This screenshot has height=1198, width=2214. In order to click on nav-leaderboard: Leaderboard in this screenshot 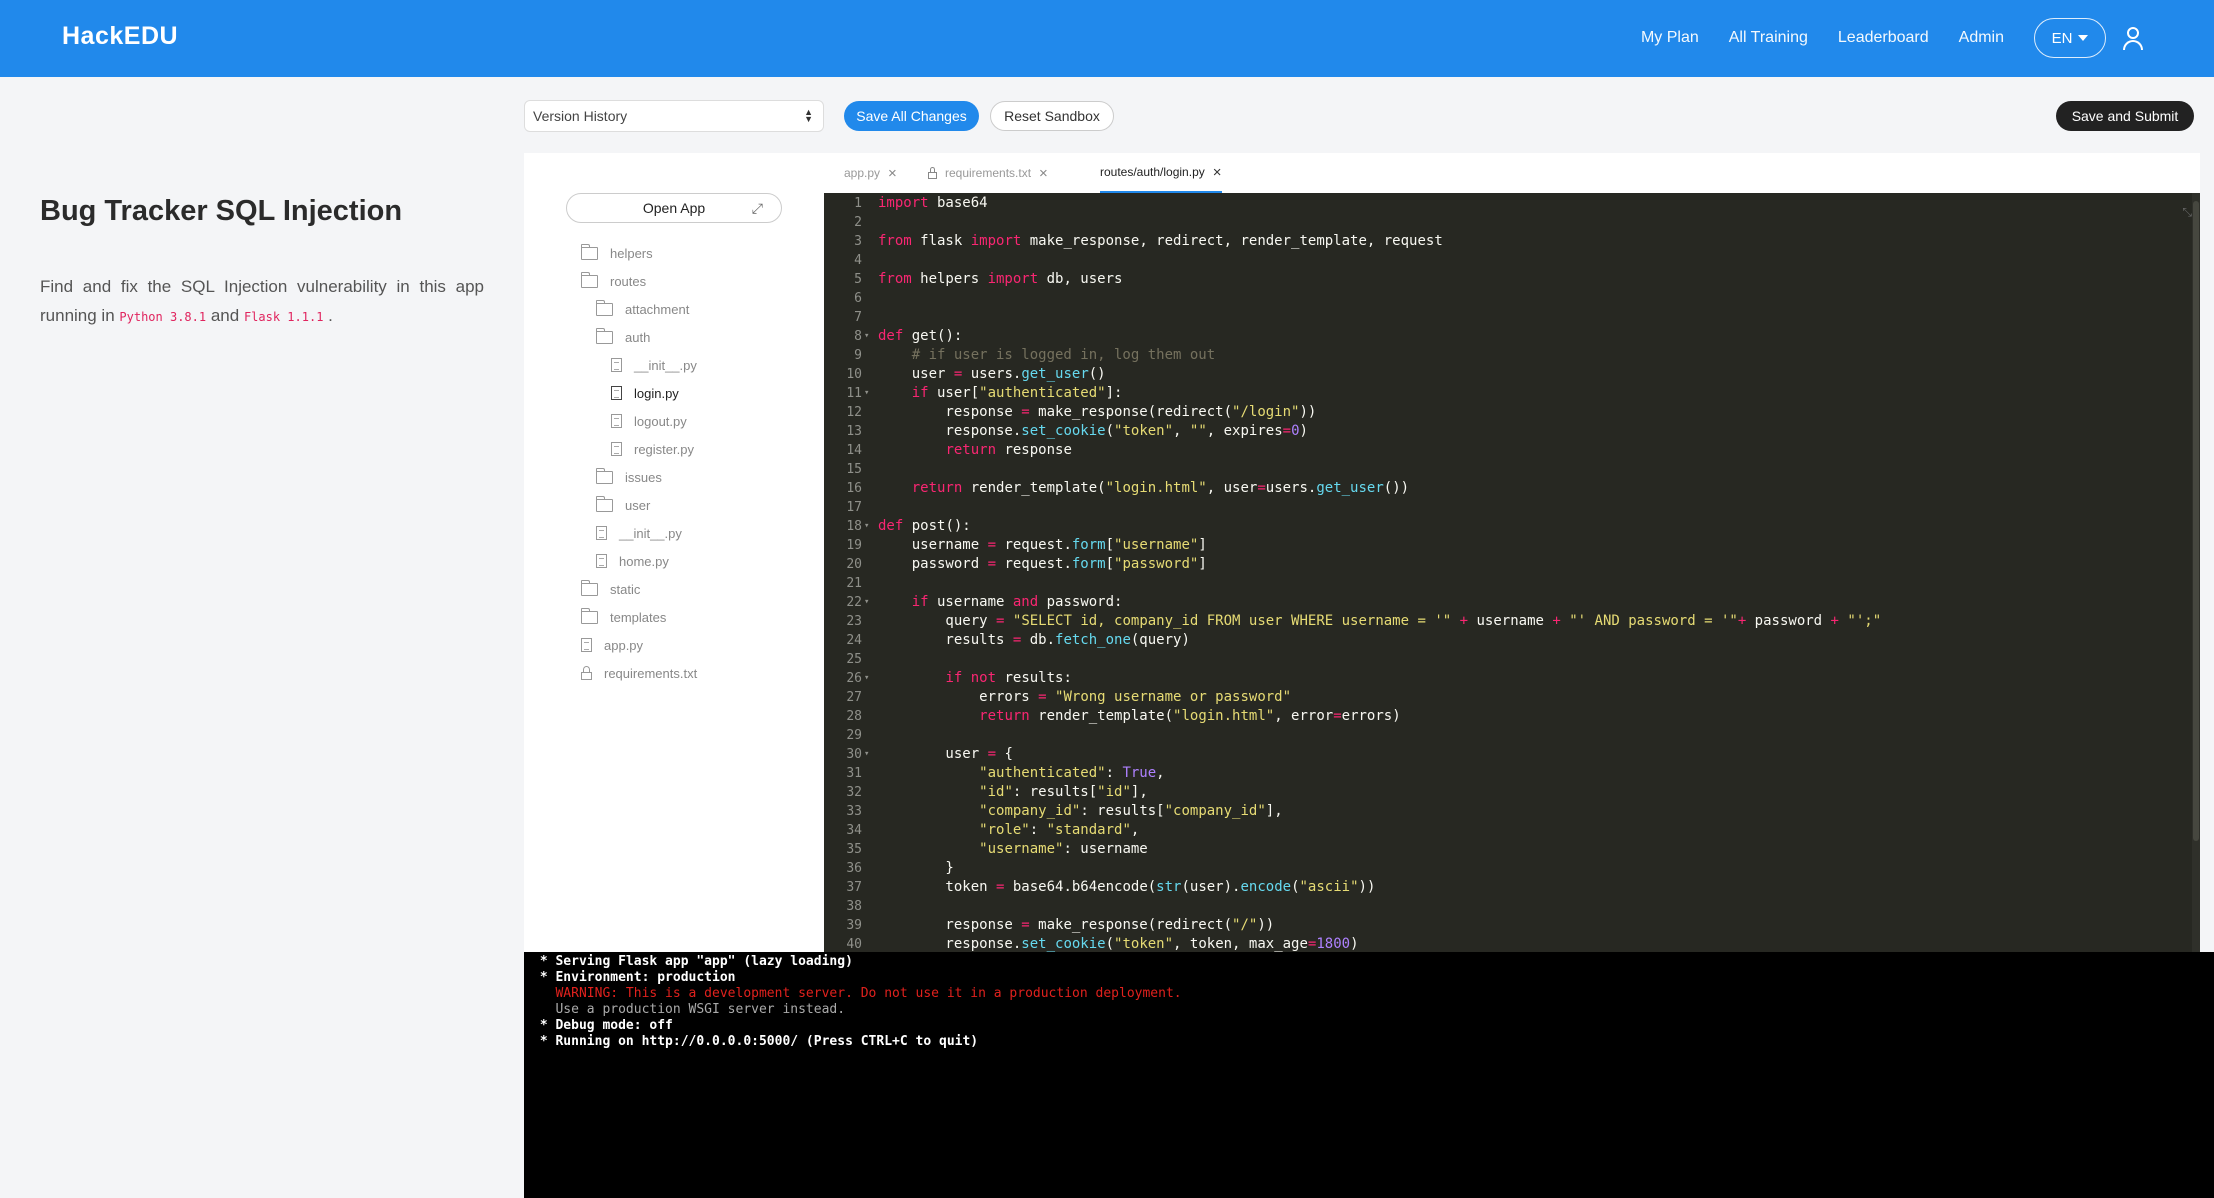, I will do `click(1883, 38)`.